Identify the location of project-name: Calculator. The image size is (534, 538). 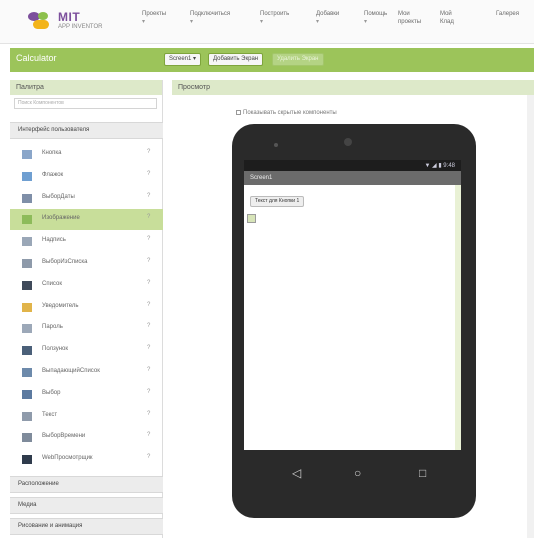
(36, 58).